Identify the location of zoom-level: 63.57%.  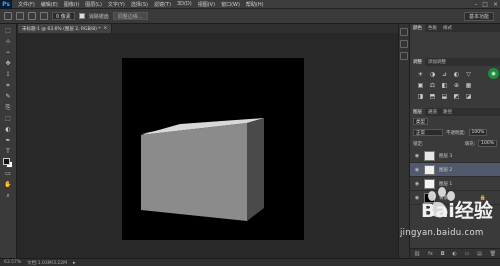
(12, 262).